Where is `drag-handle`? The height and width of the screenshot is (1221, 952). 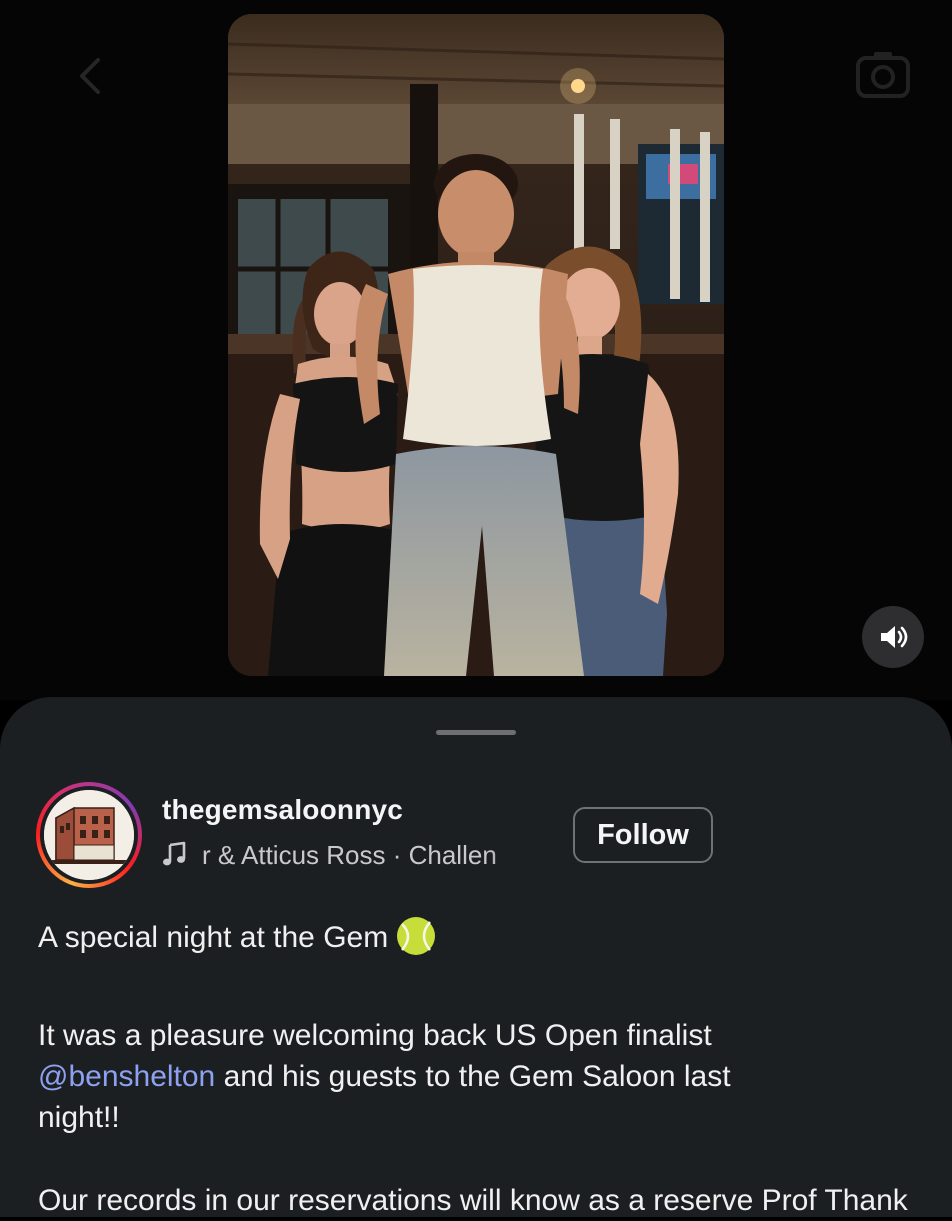 drag-handle is located at coordinates (476, 732).